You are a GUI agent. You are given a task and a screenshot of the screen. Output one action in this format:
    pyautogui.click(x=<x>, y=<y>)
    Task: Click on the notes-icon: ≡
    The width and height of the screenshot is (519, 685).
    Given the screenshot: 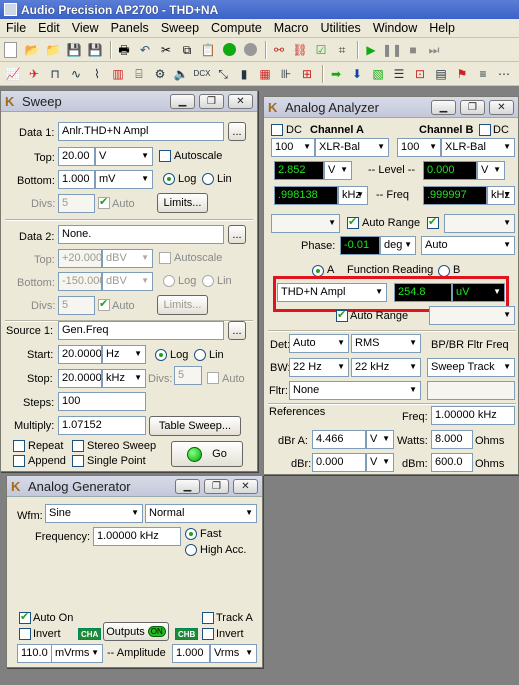 What is the action you would take?
    pyautogui.click(x=483, y=74)
    